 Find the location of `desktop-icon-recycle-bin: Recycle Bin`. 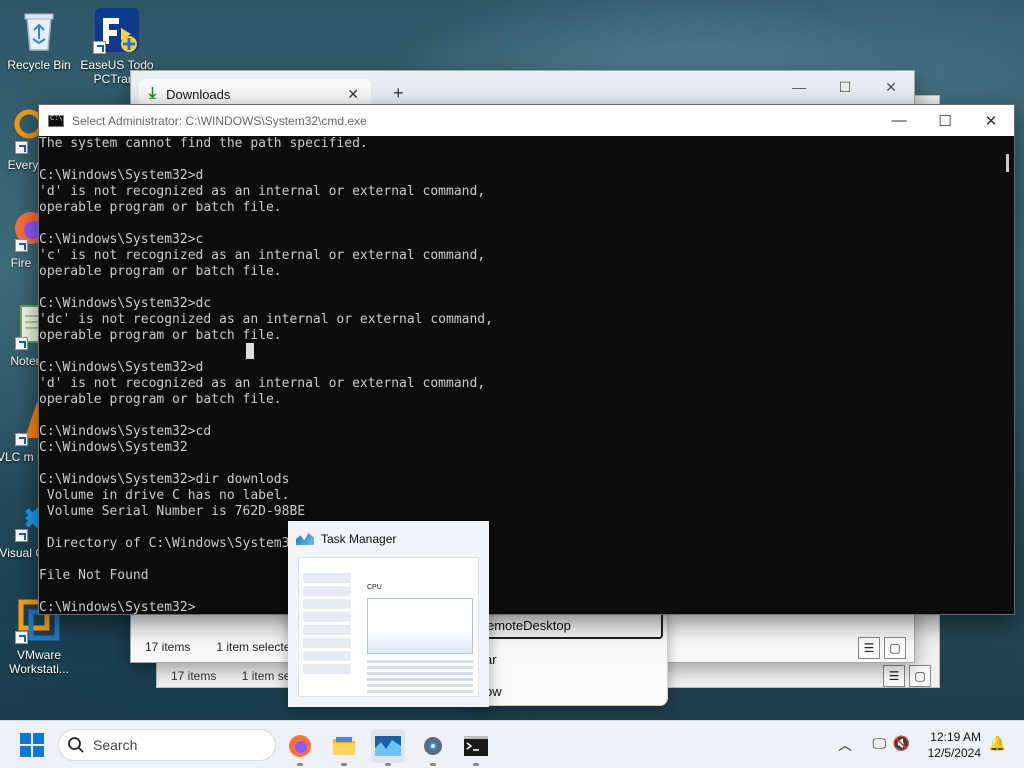

desktop-icon-recycle-bin: Recycle Bin is located at coordinates (39, 39).